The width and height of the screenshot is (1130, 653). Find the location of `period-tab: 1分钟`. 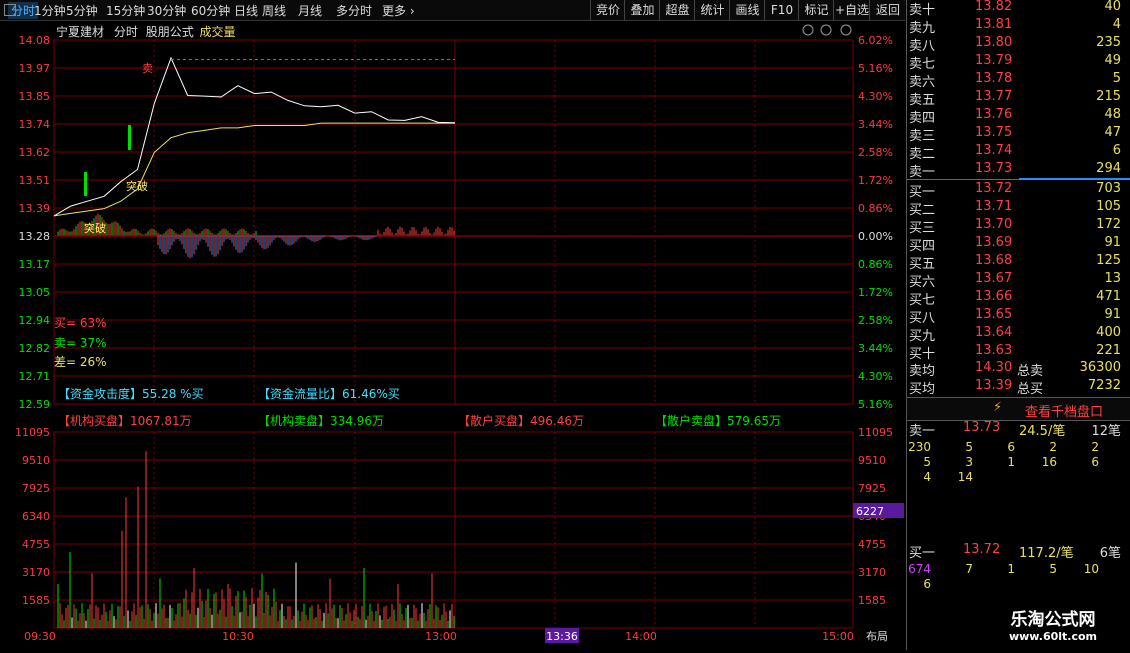

period-tab: 1分钟 is located at coordinates (50, 10).